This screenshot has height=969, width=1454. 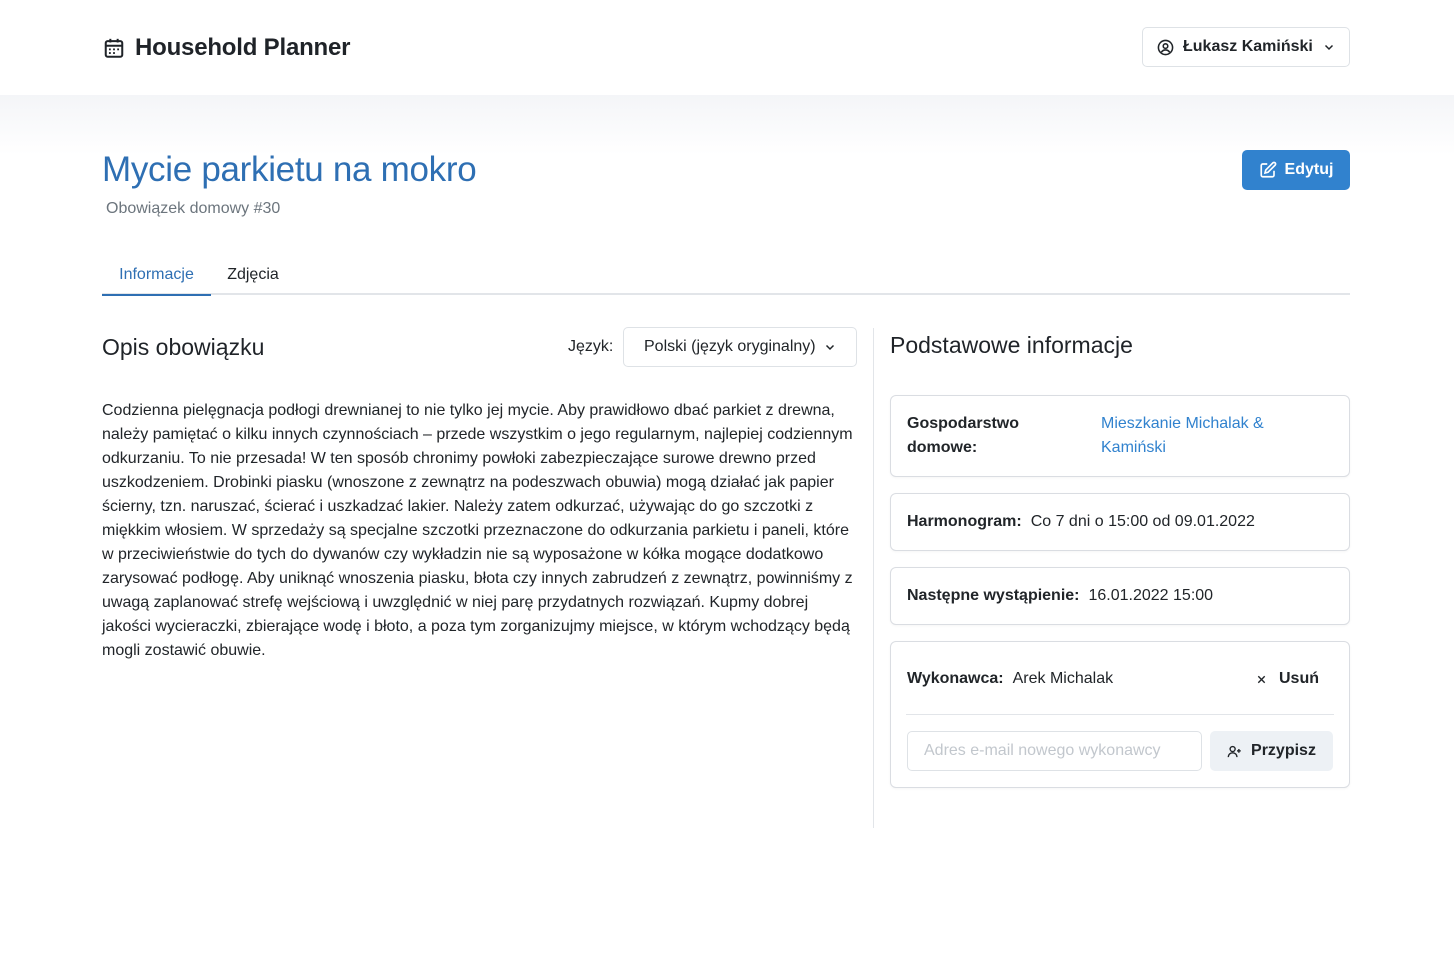 I want to click on tab-informacje: Informacje, so click(x=156, y=275).